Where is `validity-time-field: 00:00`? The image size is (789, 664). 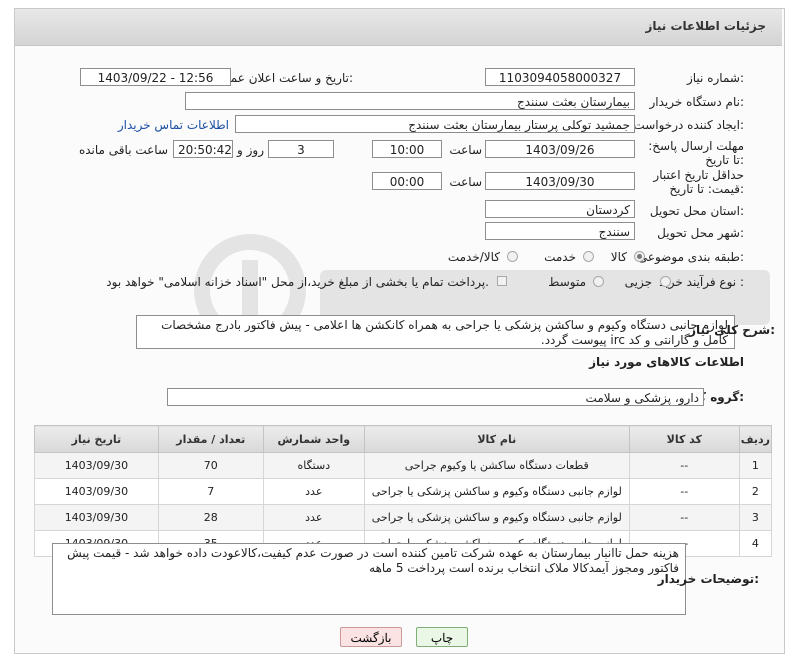 validity-time-field: 00:00 is located at coordinates (407, 181).